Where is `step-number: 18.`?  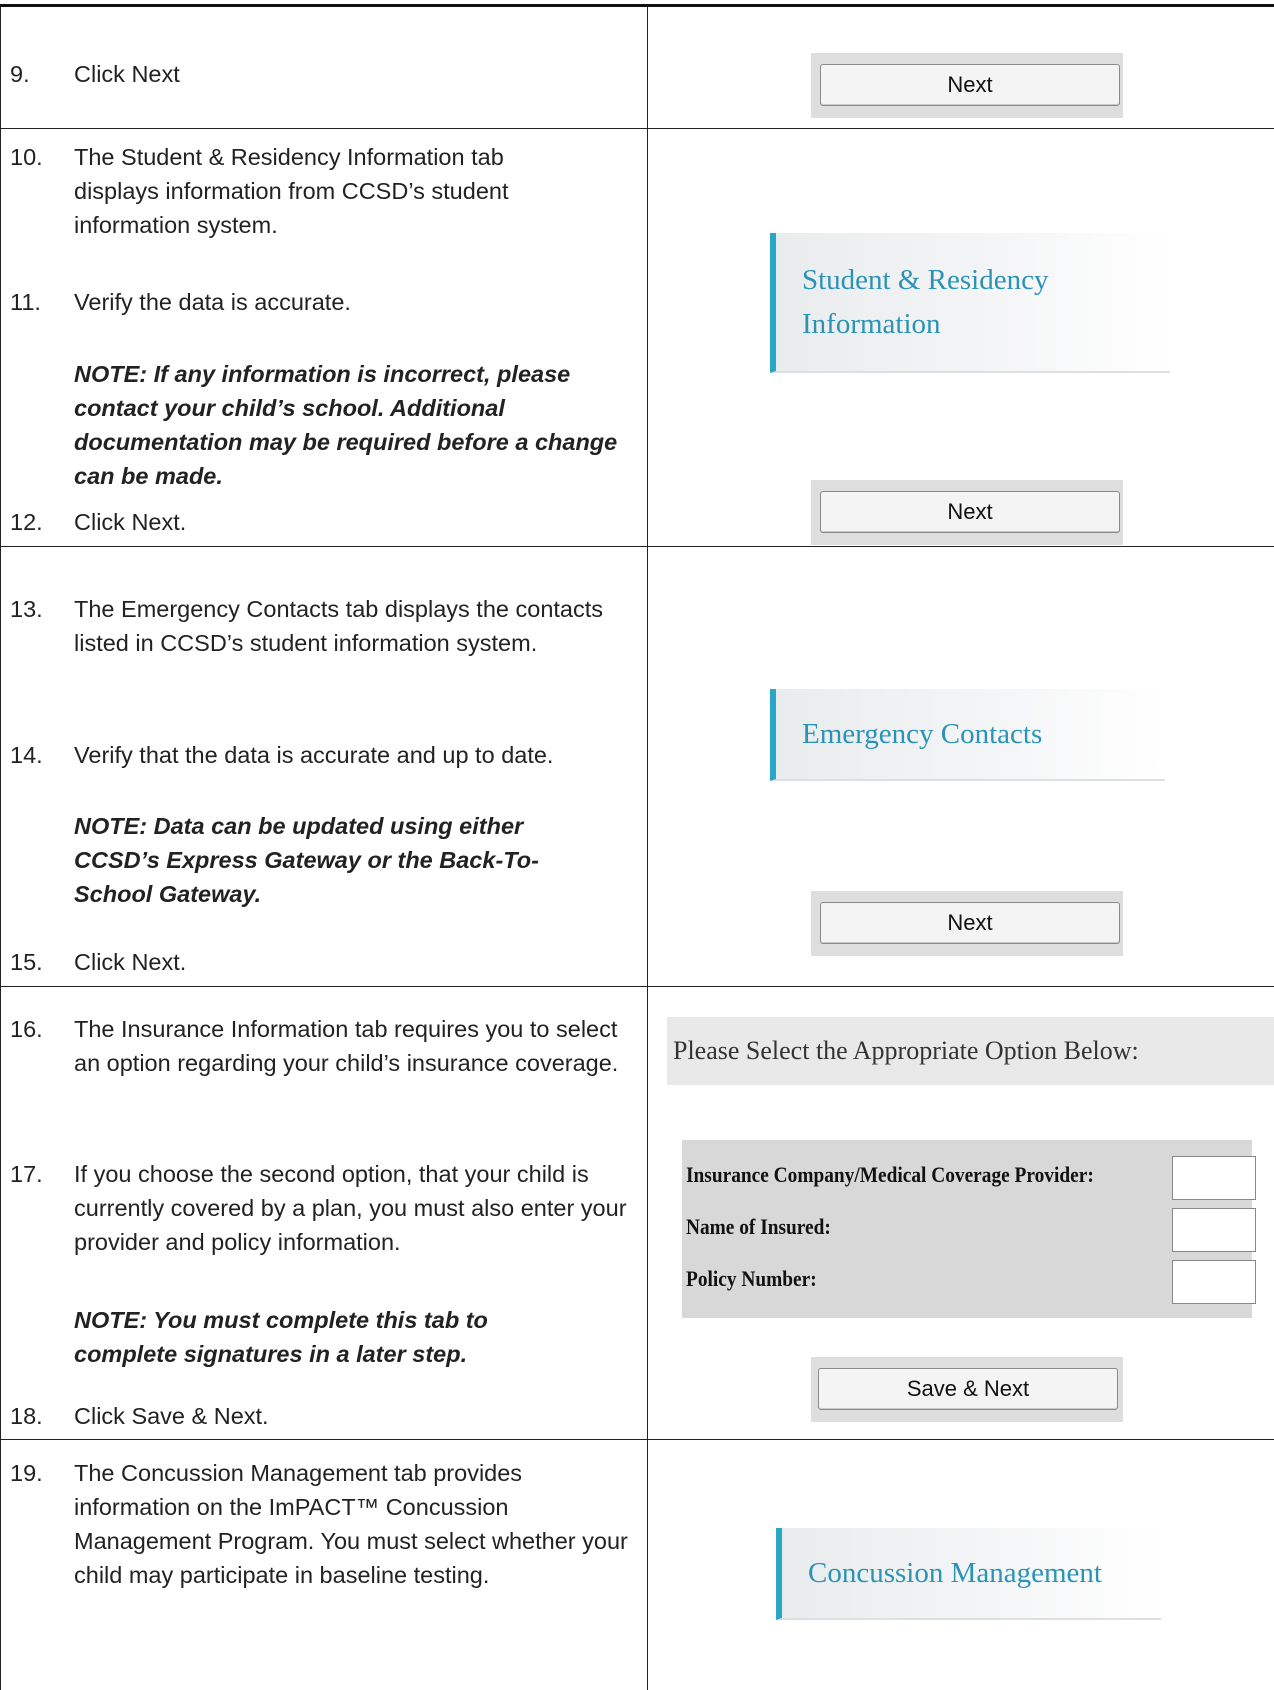 step-number: 18. is located at coordinates (26, 1416).